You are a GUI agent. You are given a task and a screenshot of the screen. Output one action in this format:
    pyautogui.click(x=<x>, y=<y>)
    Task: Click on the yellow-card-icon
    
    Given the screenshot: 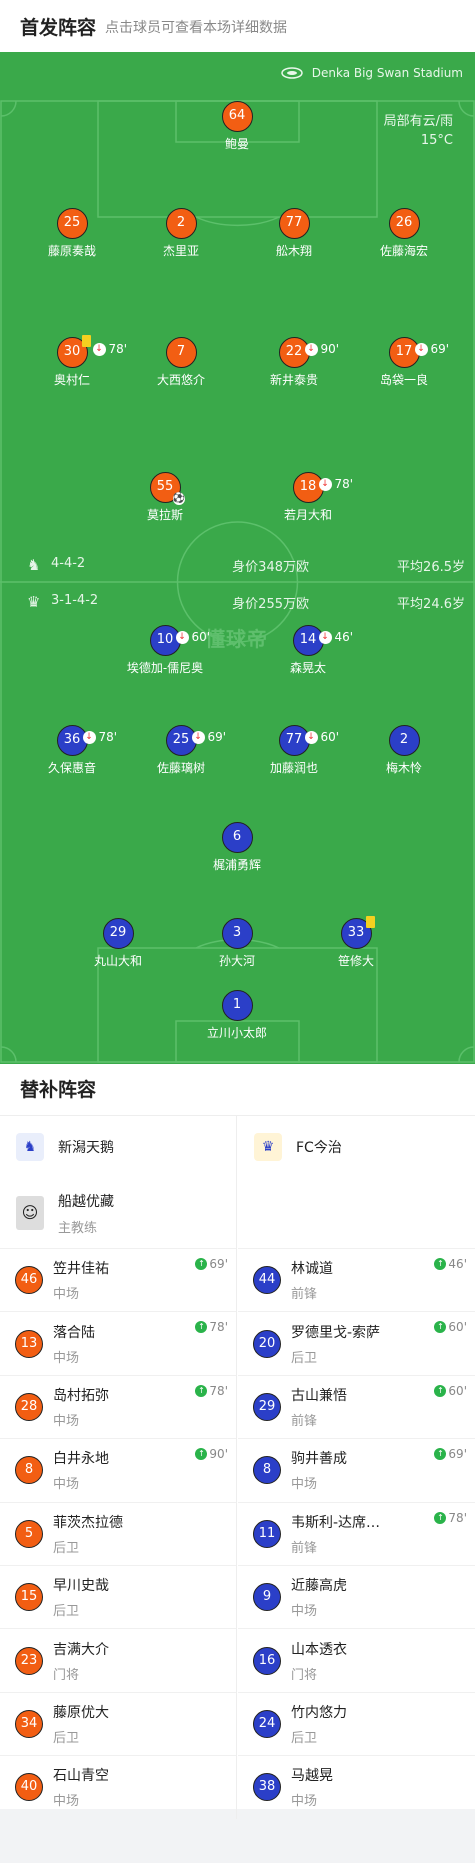 What is the action you would take?
    pyautogui.click(x=370, y=922)
    